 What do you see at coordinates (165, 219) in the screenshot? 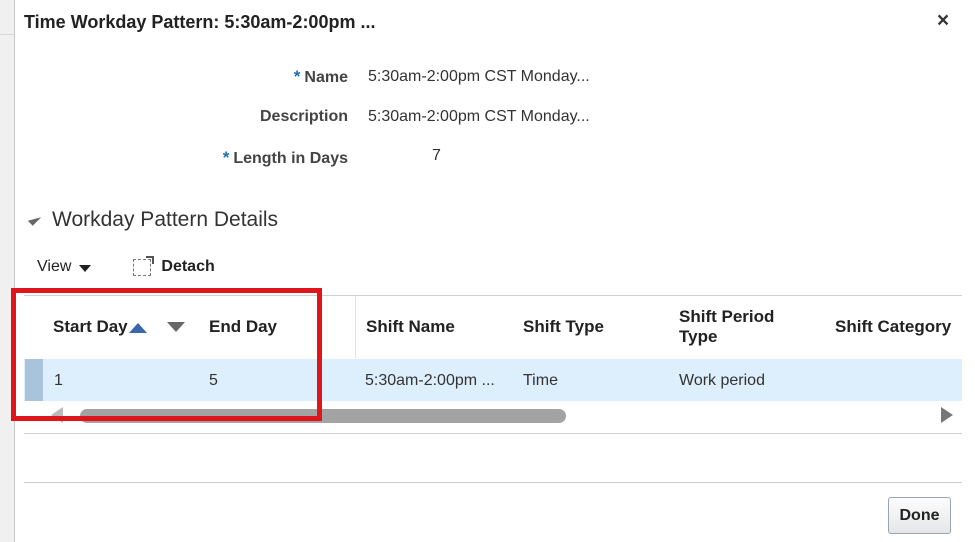
I see `section-title: Workday Pattern Details` at bounding box center [165, 219].